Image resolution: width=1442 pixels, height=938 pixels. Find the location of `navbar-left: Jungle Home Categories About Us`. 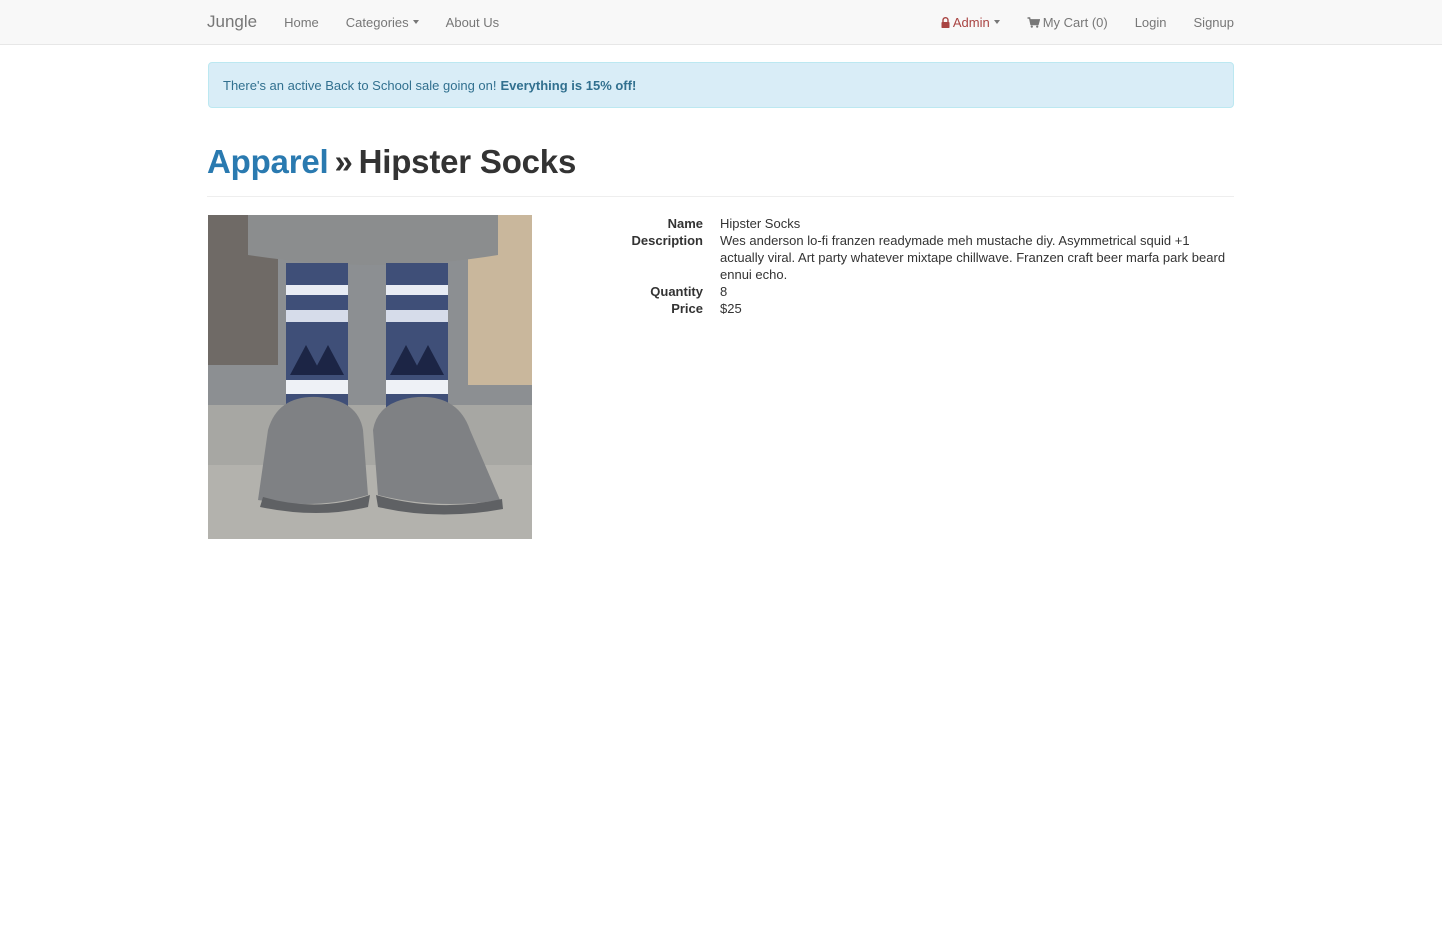

navbar-left: Jungle Home Categories About Us is located at coordinates (366, 22).